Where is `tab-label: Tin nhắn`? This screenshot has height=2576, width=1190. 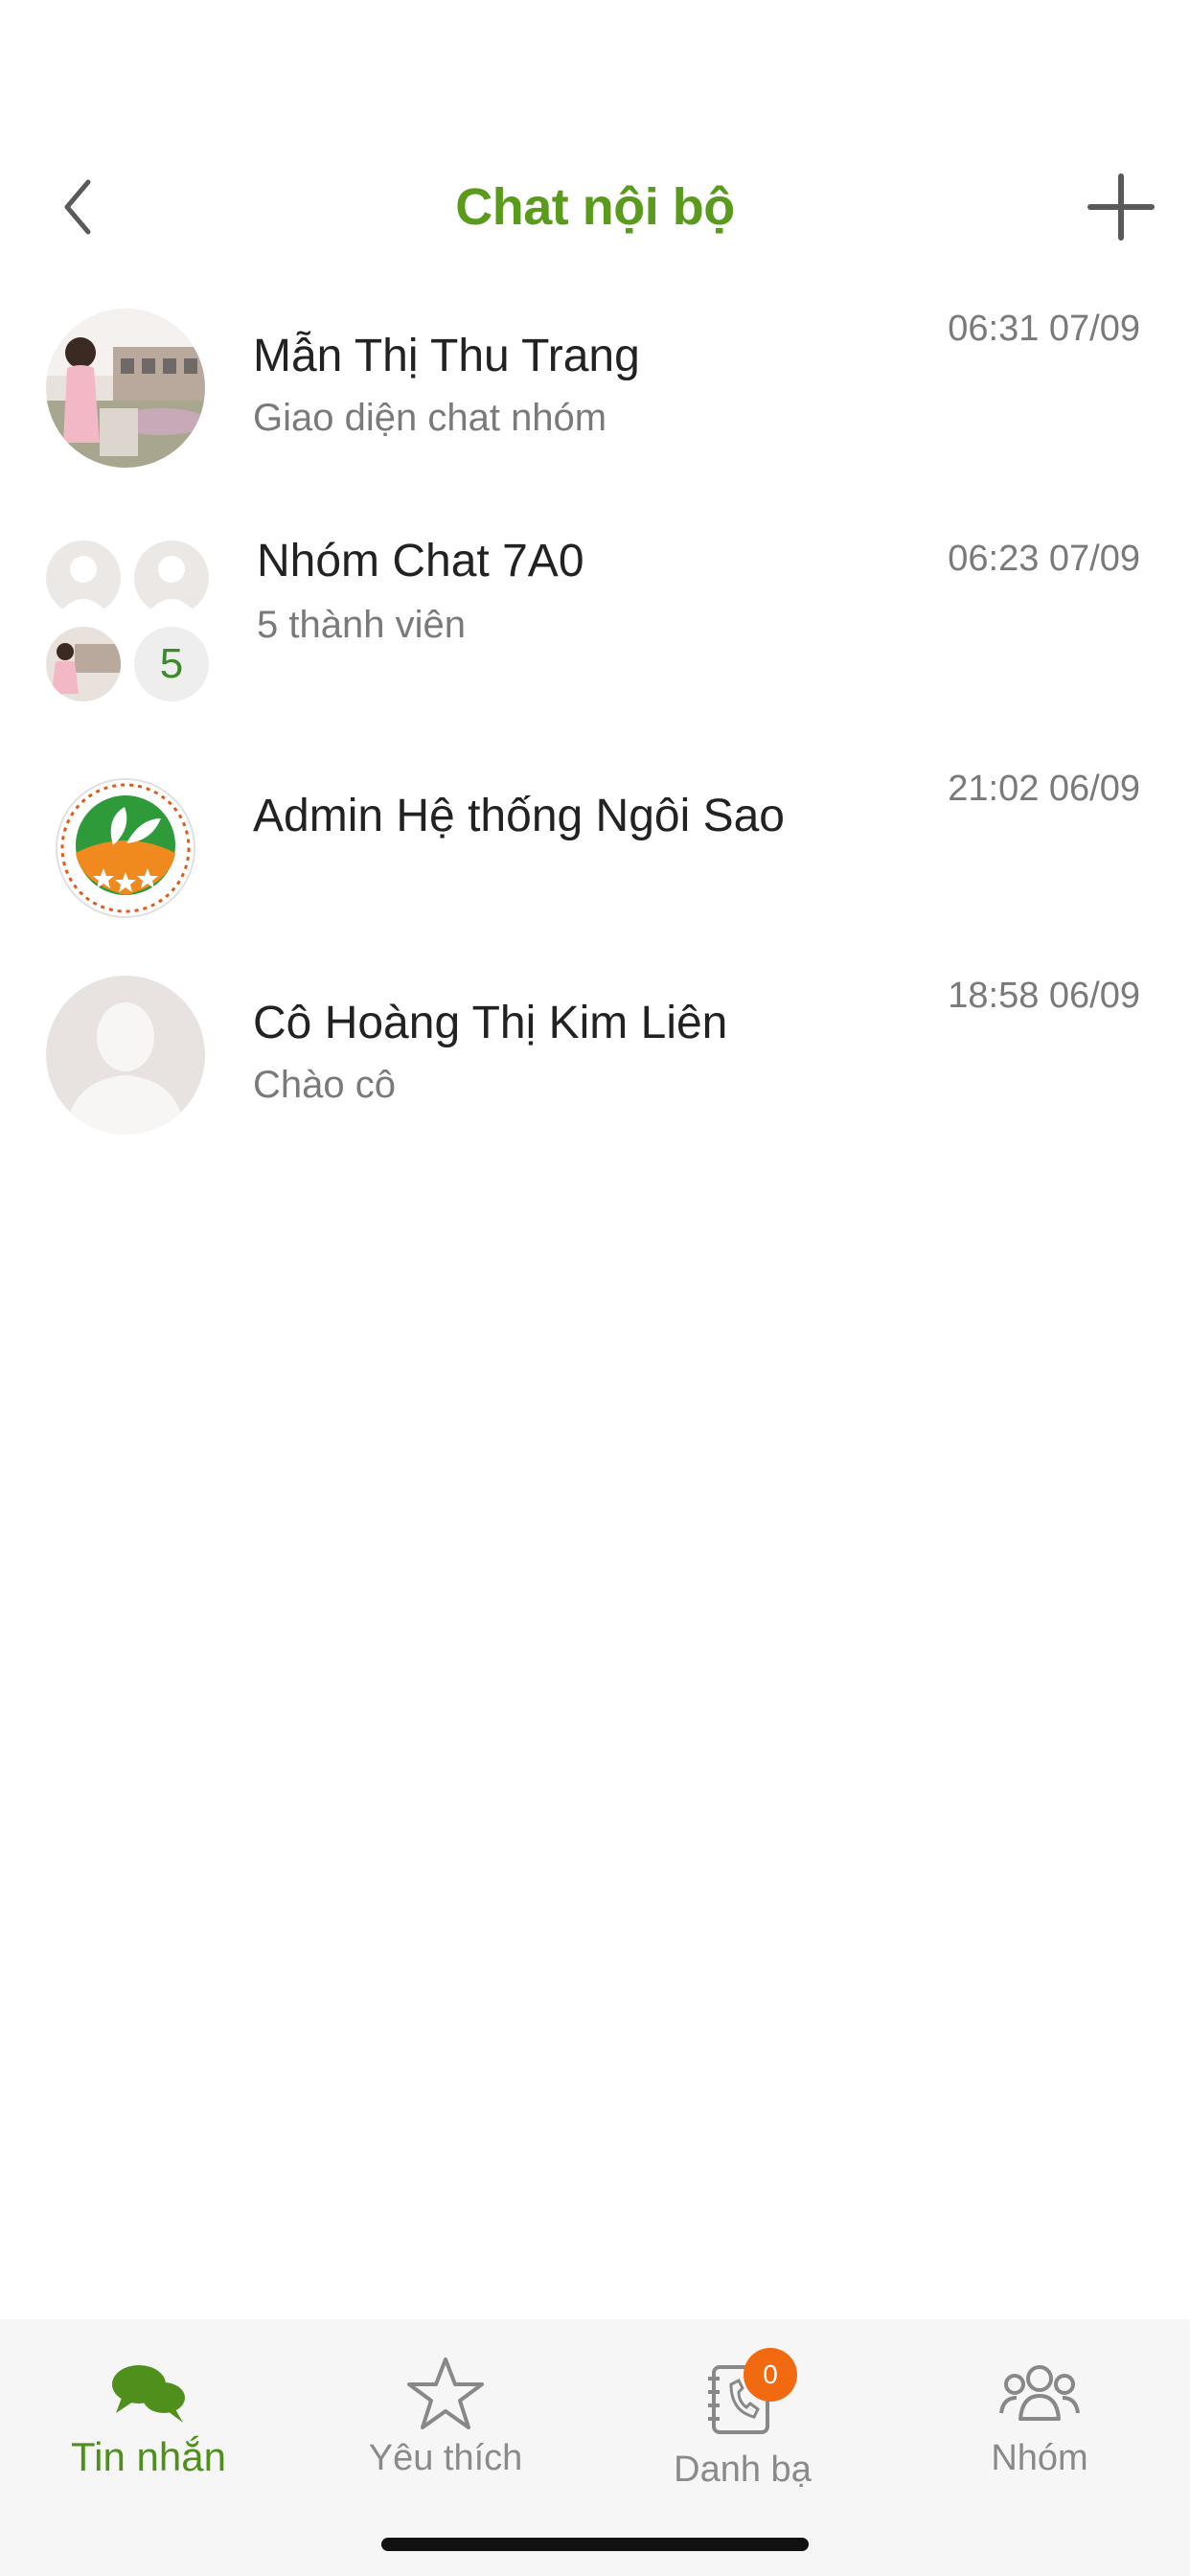 tab-label: Tin nhắn is located at coordinates (148, 2456).